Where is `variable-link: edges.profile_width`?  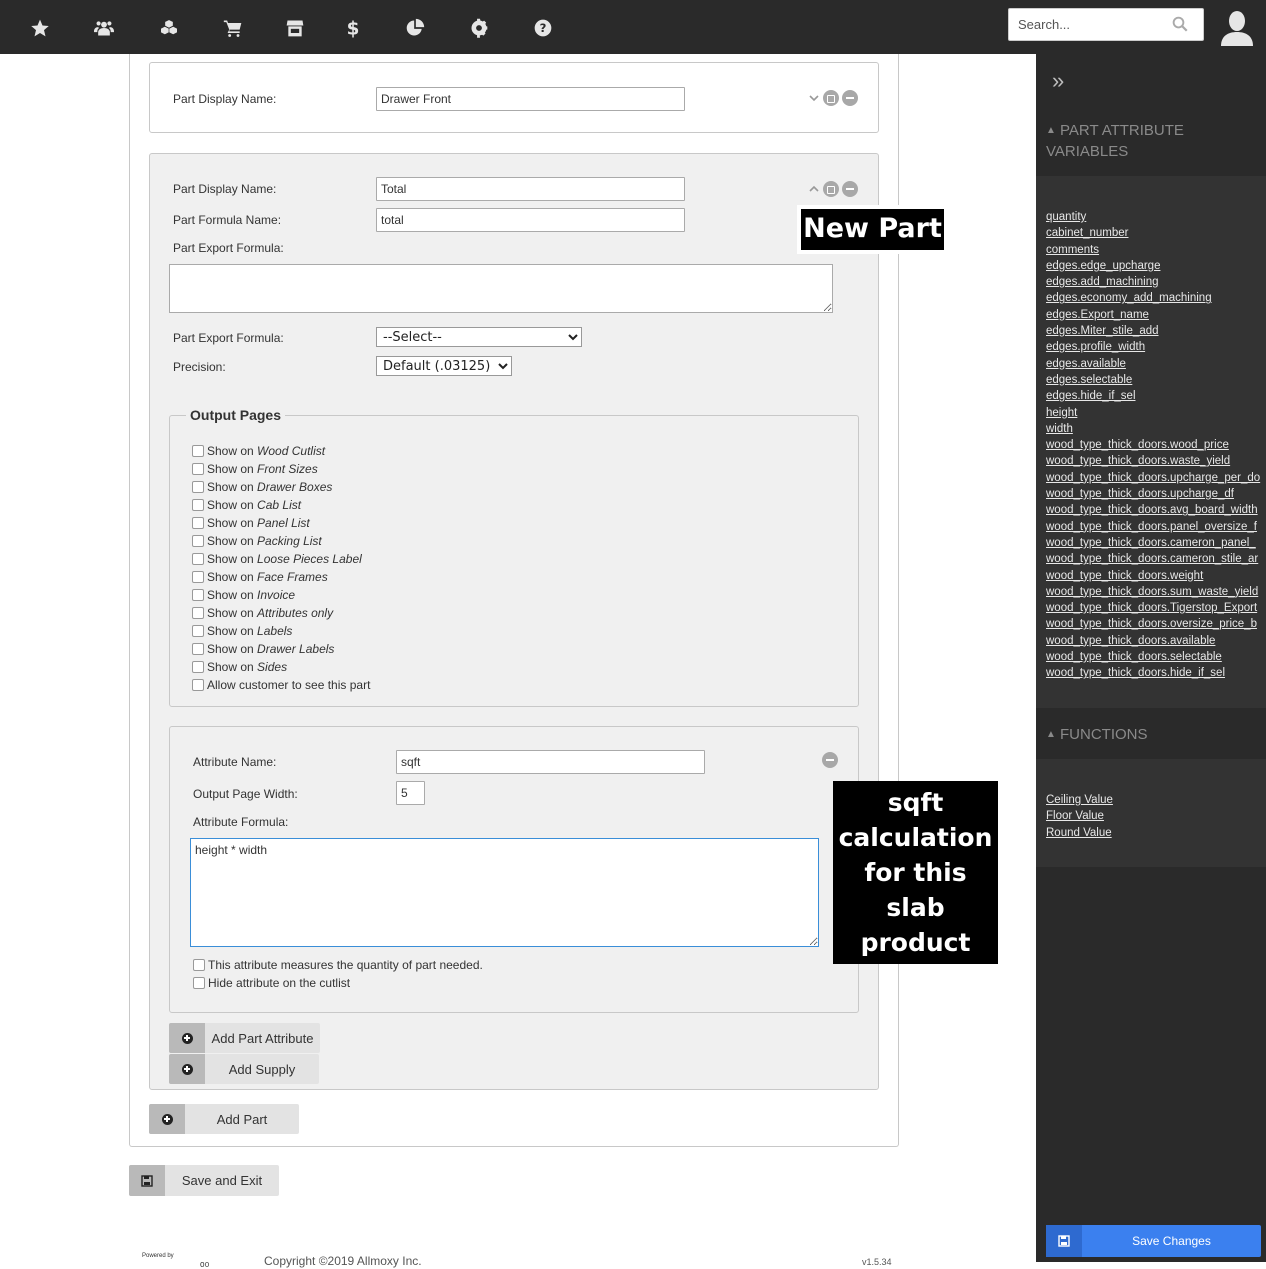 variable-link: edges.profile_width is located at coordinates (1156, 347).